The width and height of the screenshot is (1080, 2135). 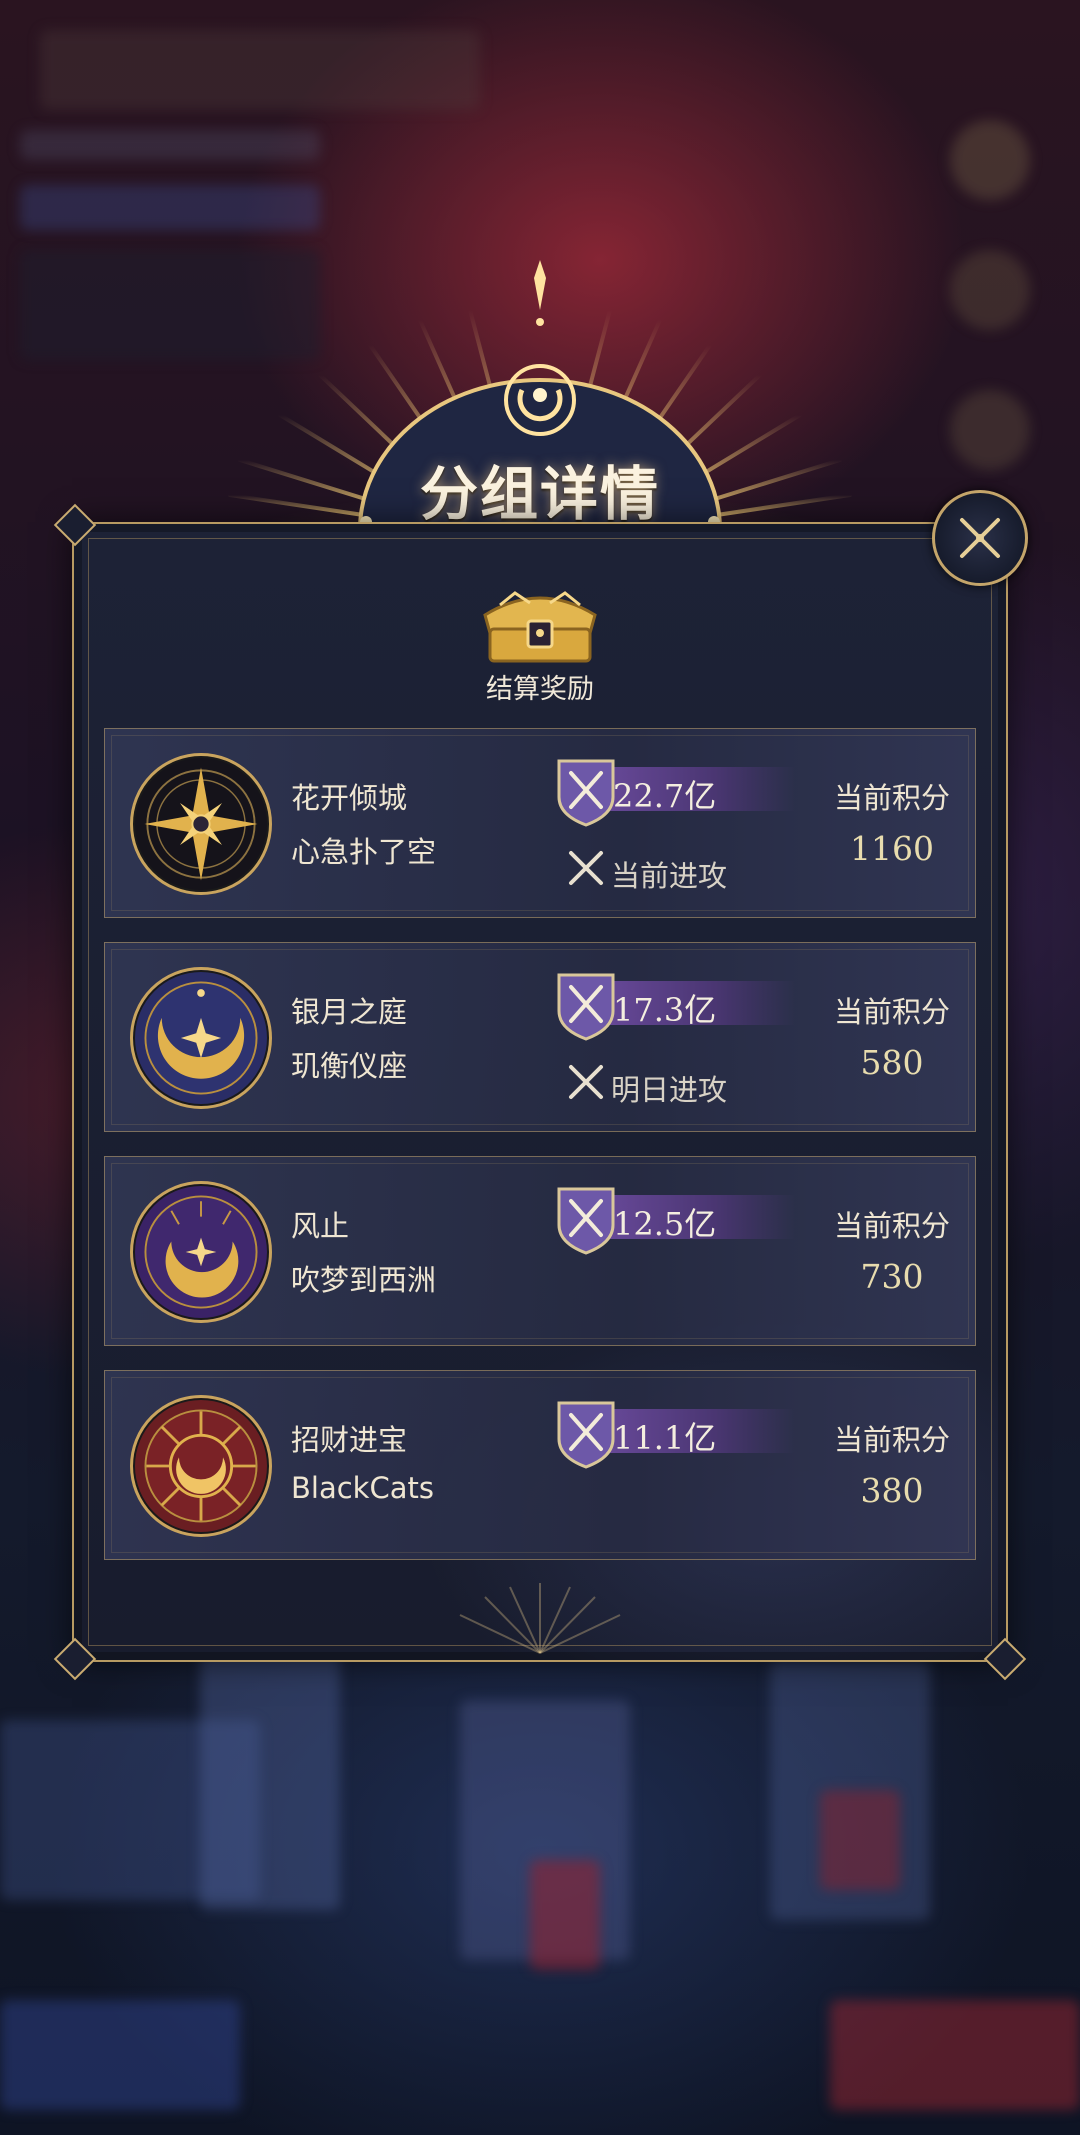 I want to click on attack-status: 明日进攻, so click(x=646, y=1084).